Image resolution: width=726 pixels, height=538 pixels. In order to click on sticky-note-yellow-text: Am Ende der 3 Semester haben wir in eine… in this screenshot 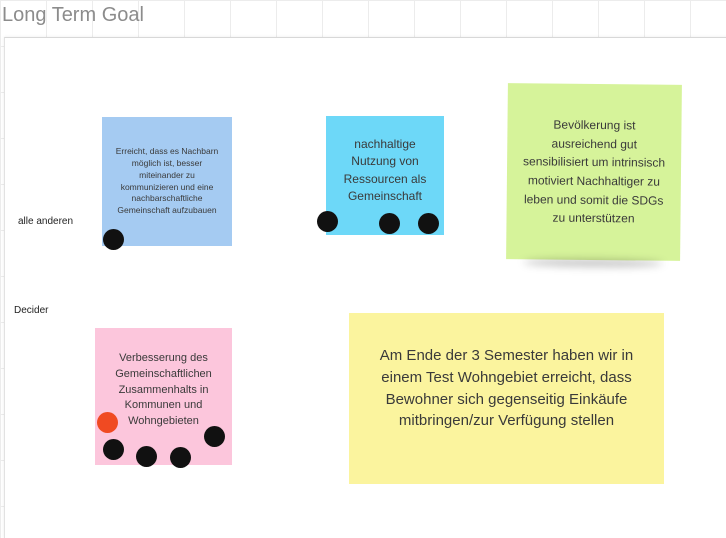, I will do `click(506, 388)`.